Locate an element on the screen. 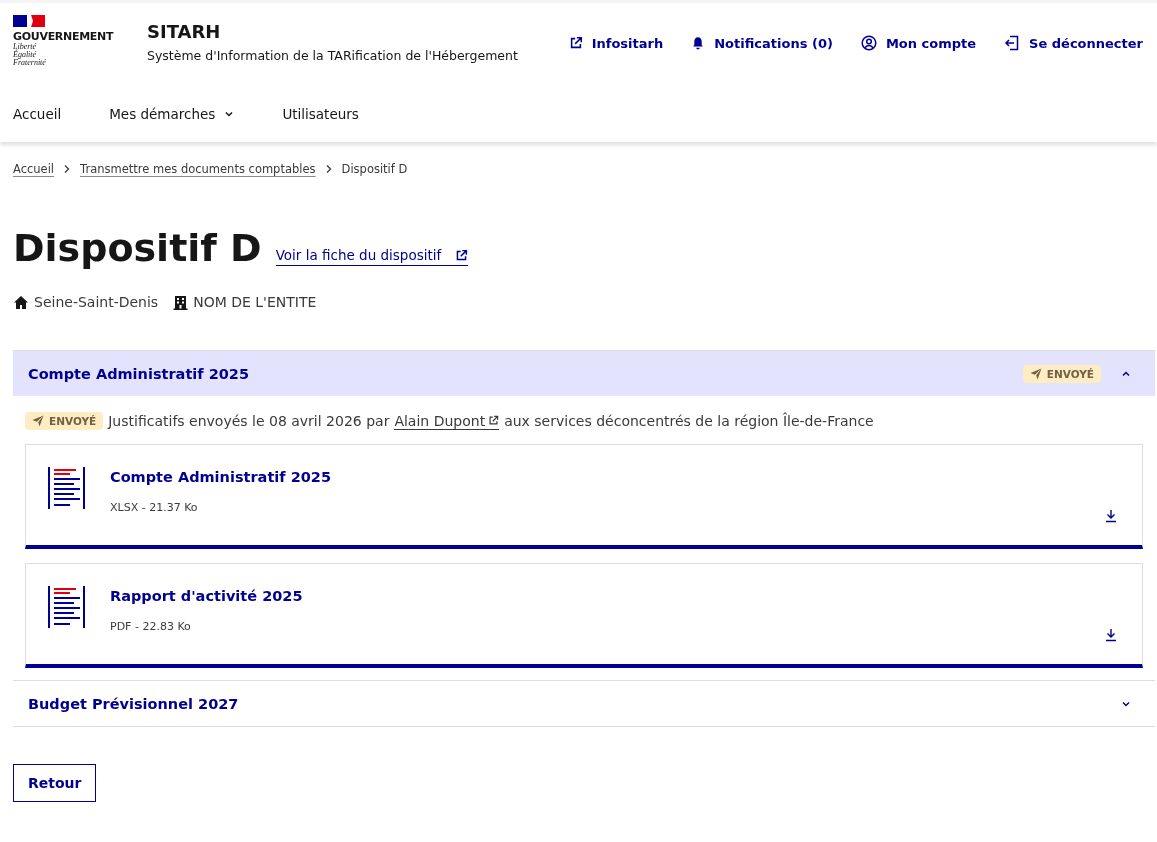  building-icon is located at coordinates (181, 302).